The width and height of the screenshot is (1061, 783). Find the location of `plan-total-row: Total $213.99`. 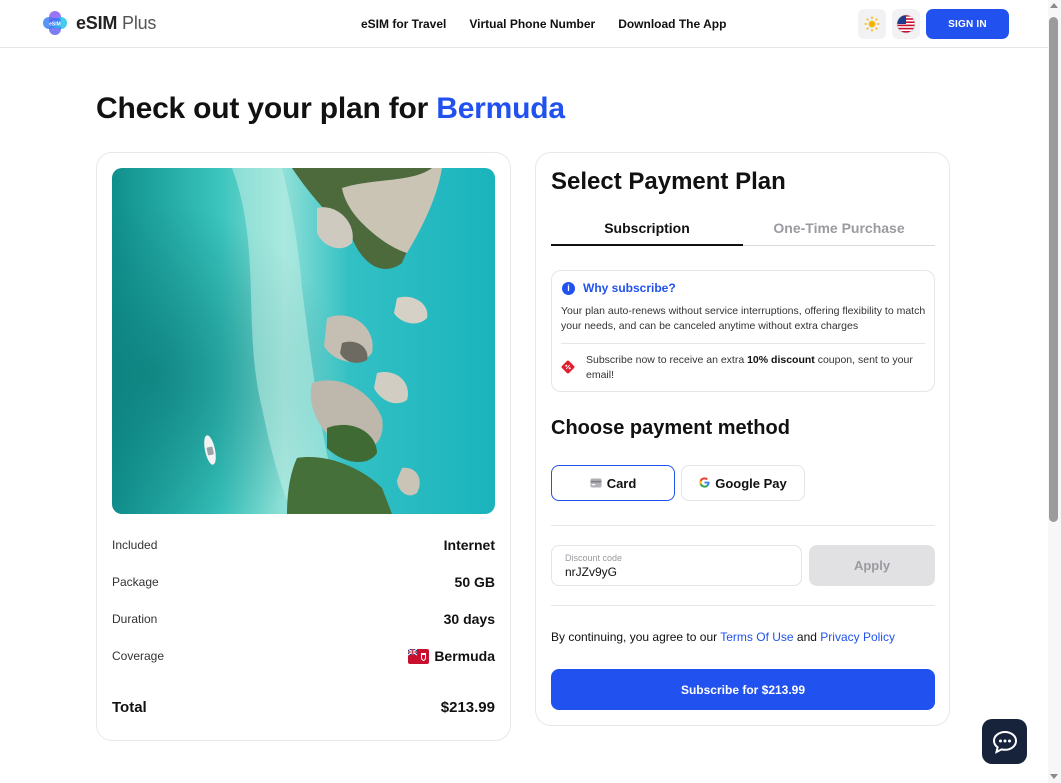

plan-total-row: Total $213.99 is located at coordinates (303, 707).